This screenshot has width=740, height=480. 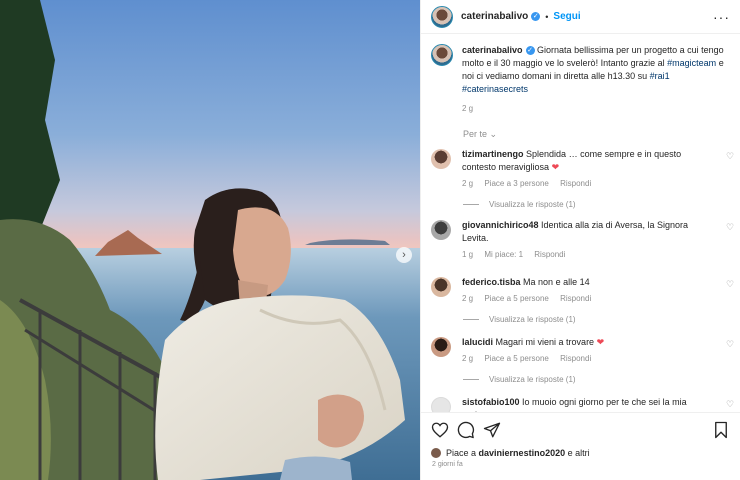 What do you see at coordinates (588, 254) in the screenshot?
I see `comment-meta: 1 g Mi piace: 1 Rispondi` at bounding box center [588, 254].